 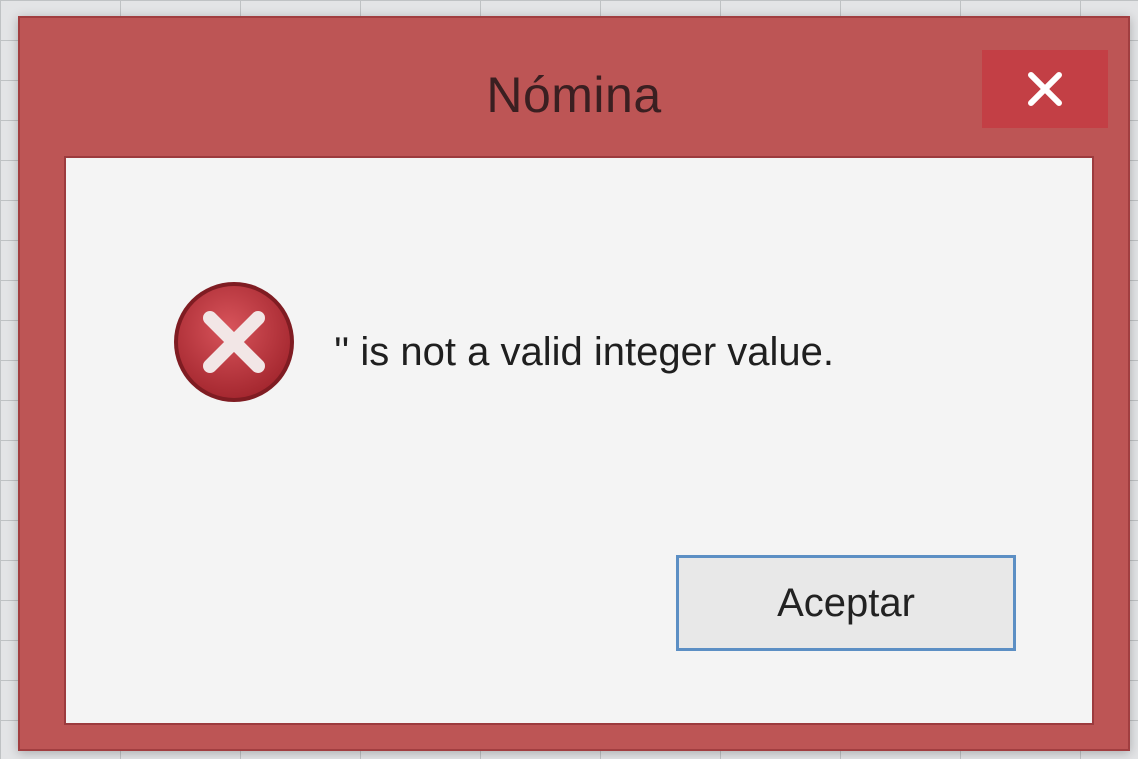 I want to click on close-icon, so click(x=1045, y=89).